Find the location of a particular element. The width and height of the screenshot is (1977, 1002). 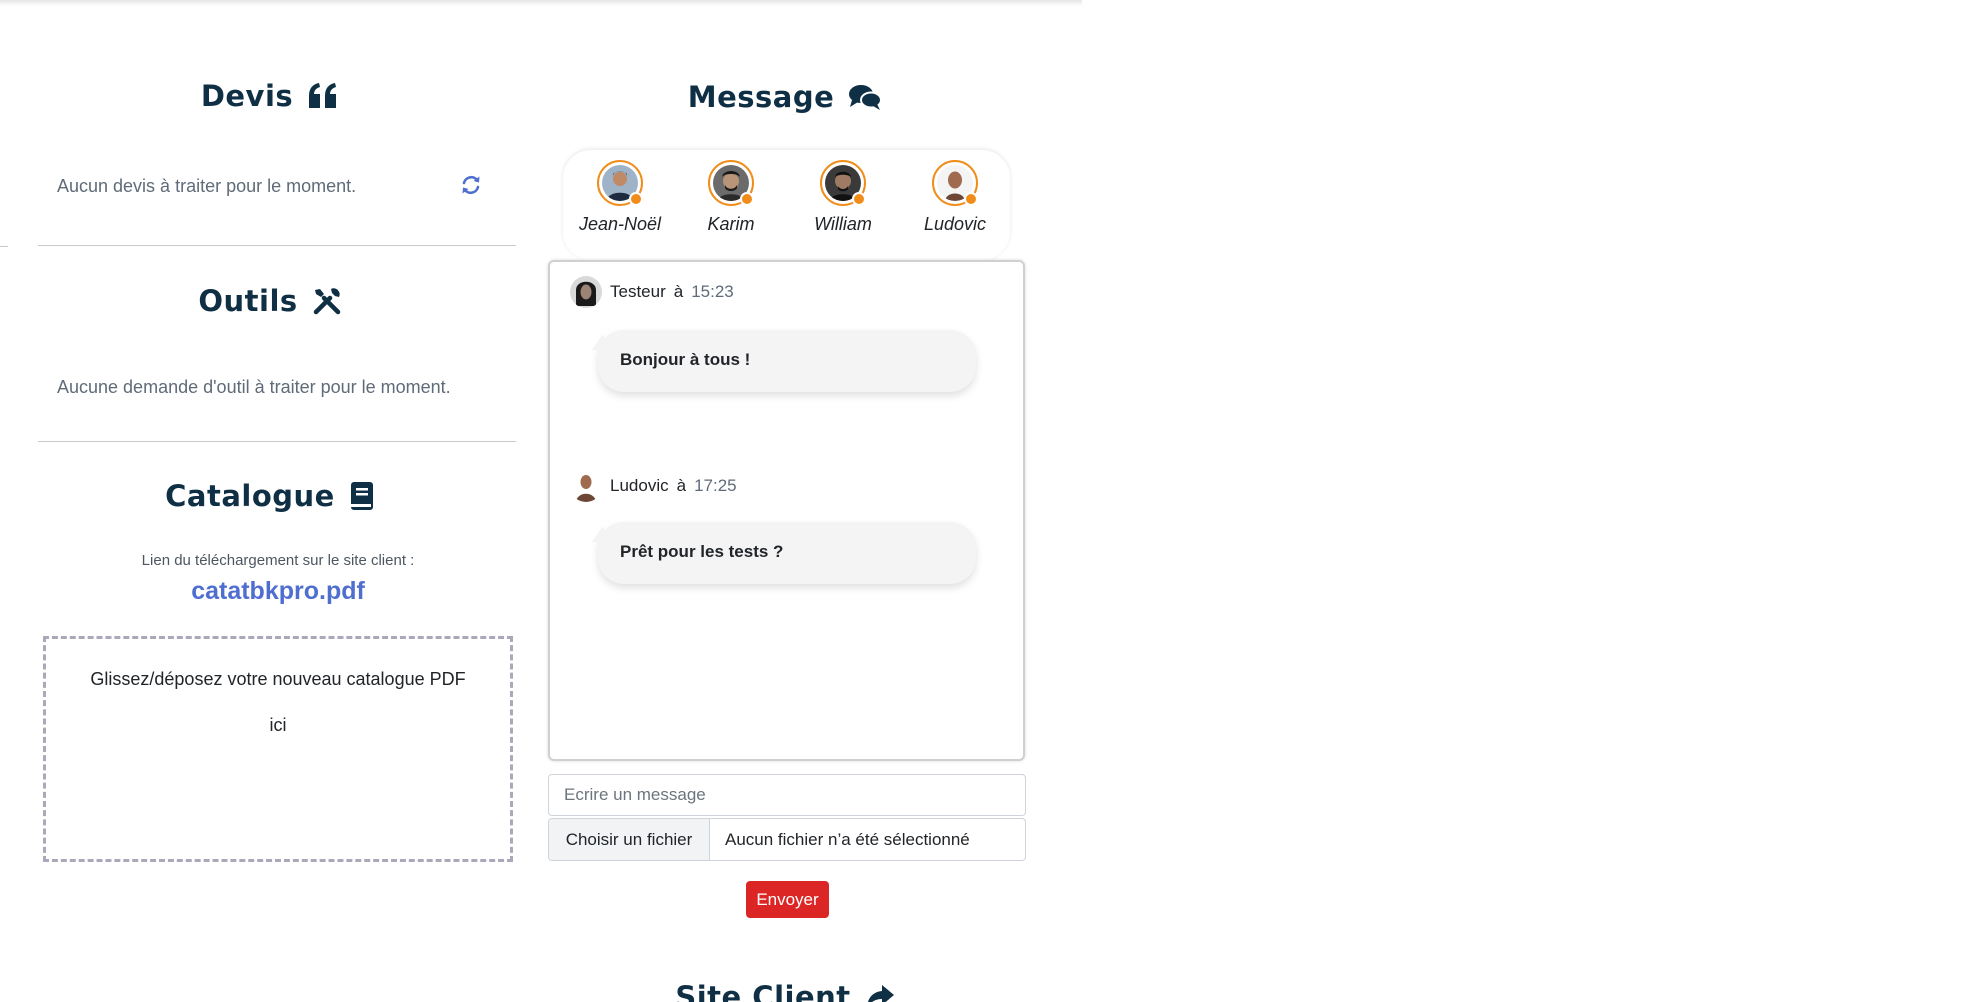

file-status: Aucun fichier n’a été sélectionné is located at coordinates (847, 839).